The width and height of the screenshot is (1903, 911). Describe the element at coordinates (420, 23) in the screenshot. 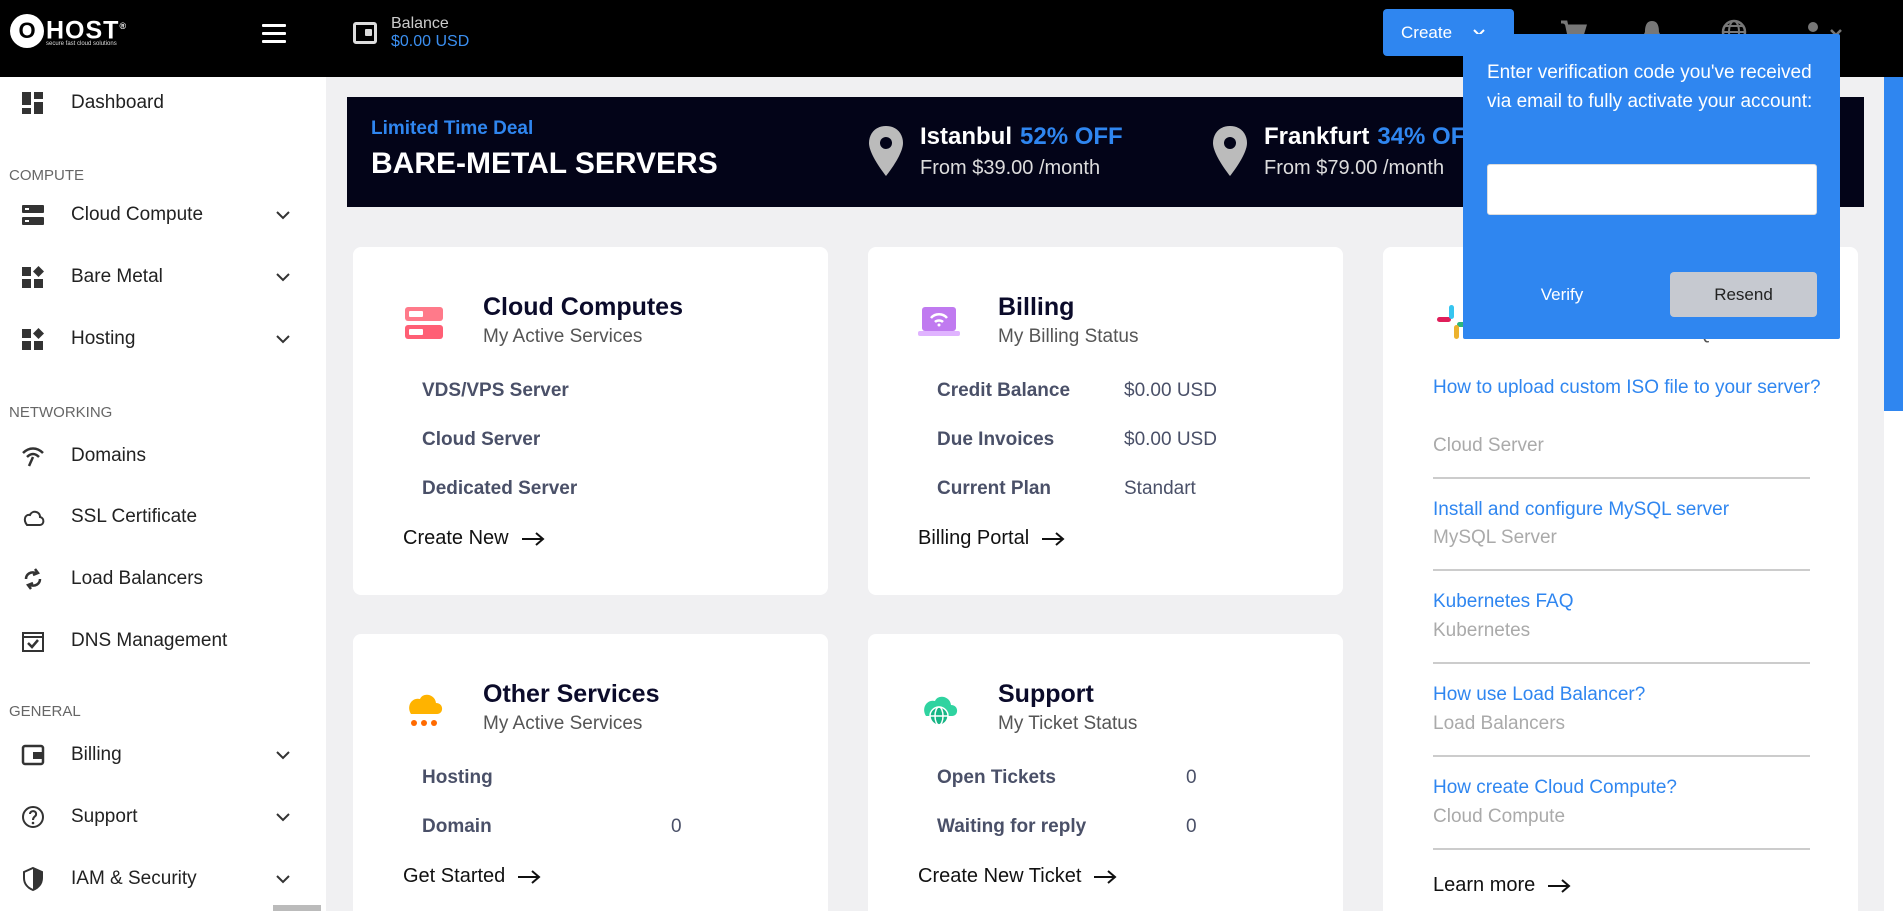

I see `balance-label: Balance` at that location.